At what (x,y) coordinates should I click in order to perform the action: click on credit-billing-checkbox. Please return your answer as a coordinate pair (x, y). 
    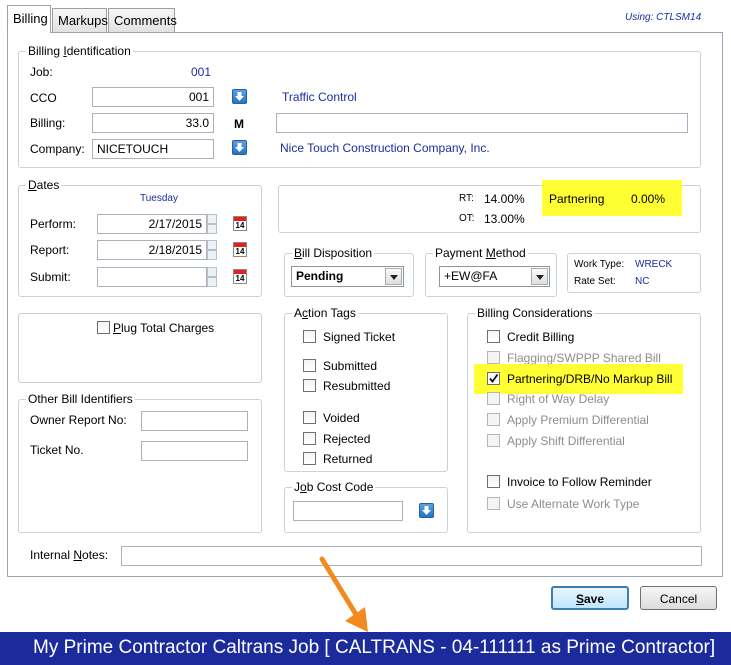
    Looking at the image, I should click on (493, 336).